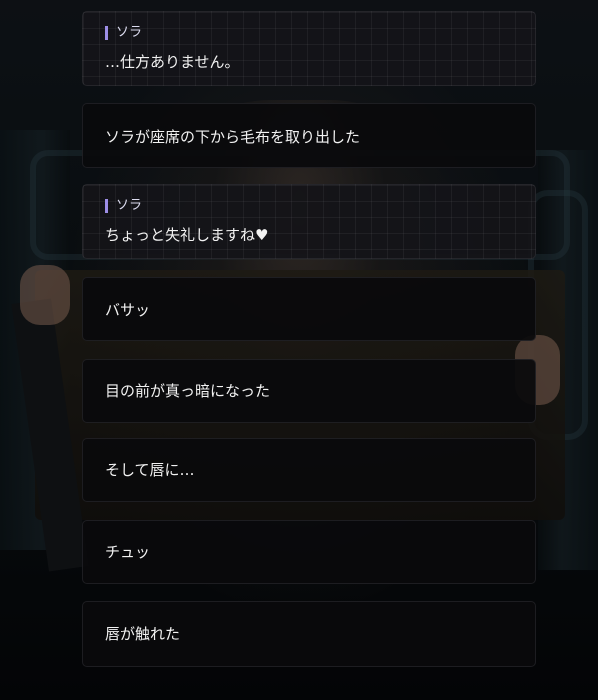 The image size is (598, 700). I want to click on dialogue-text: 目の前が真っ暗になった, so click(188, 391).